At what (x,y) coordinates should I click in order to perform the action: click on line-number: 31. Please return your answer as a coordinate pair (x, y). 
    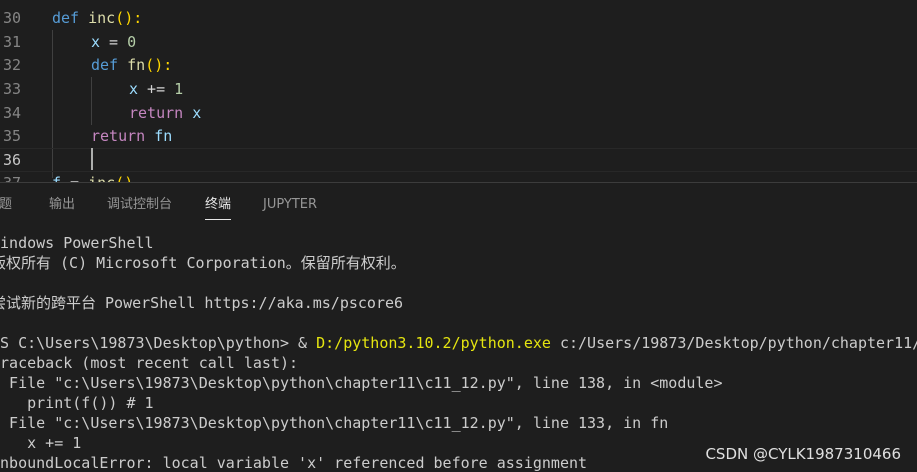
    Looking at the image, I should click on (11, 42).